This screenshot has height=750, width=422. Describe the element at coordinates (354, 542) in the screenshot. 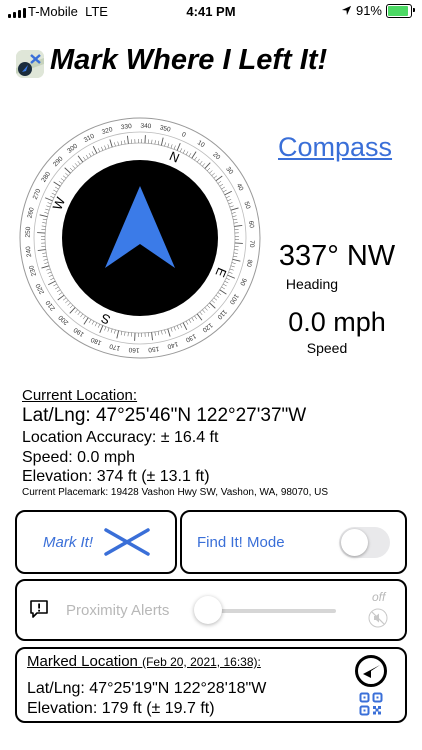

I see `toggle-knob` at that location.